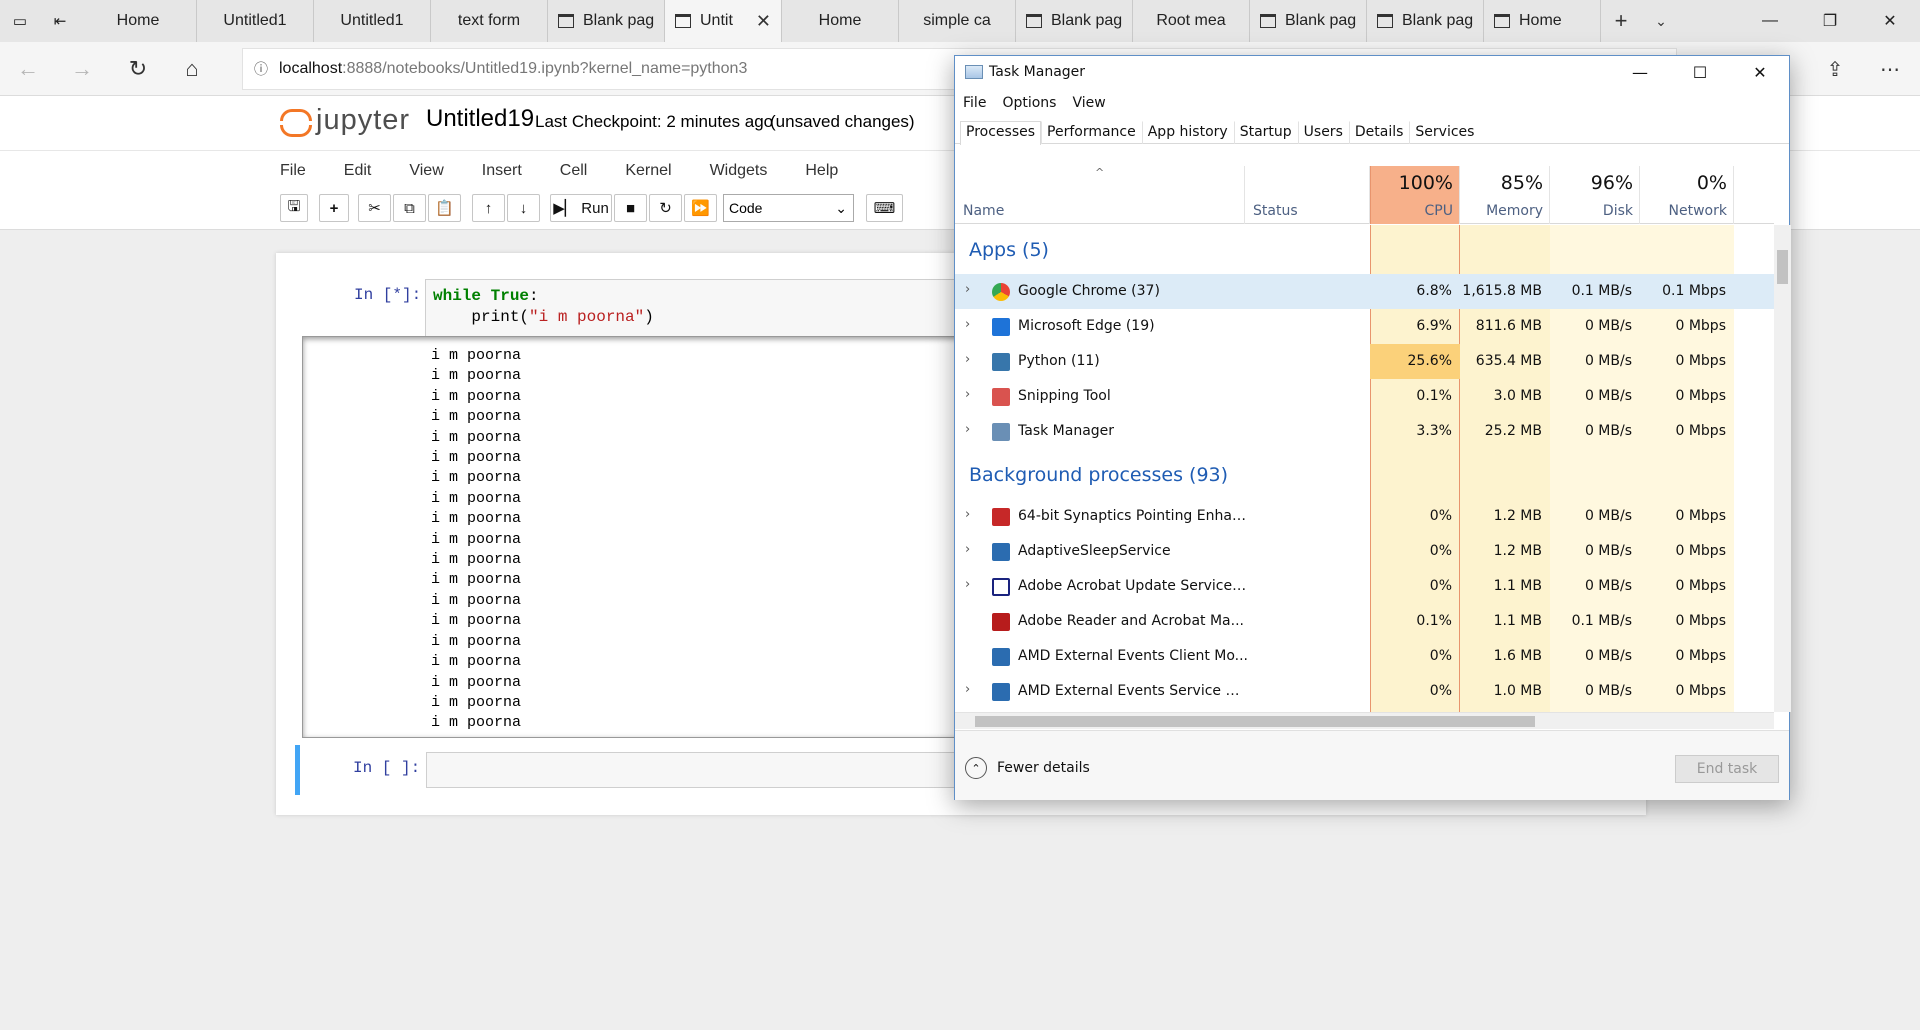 The width and height of the screenshot is (1920, 1030). I want to click on save-icon: 🖫, so click(294, 208).